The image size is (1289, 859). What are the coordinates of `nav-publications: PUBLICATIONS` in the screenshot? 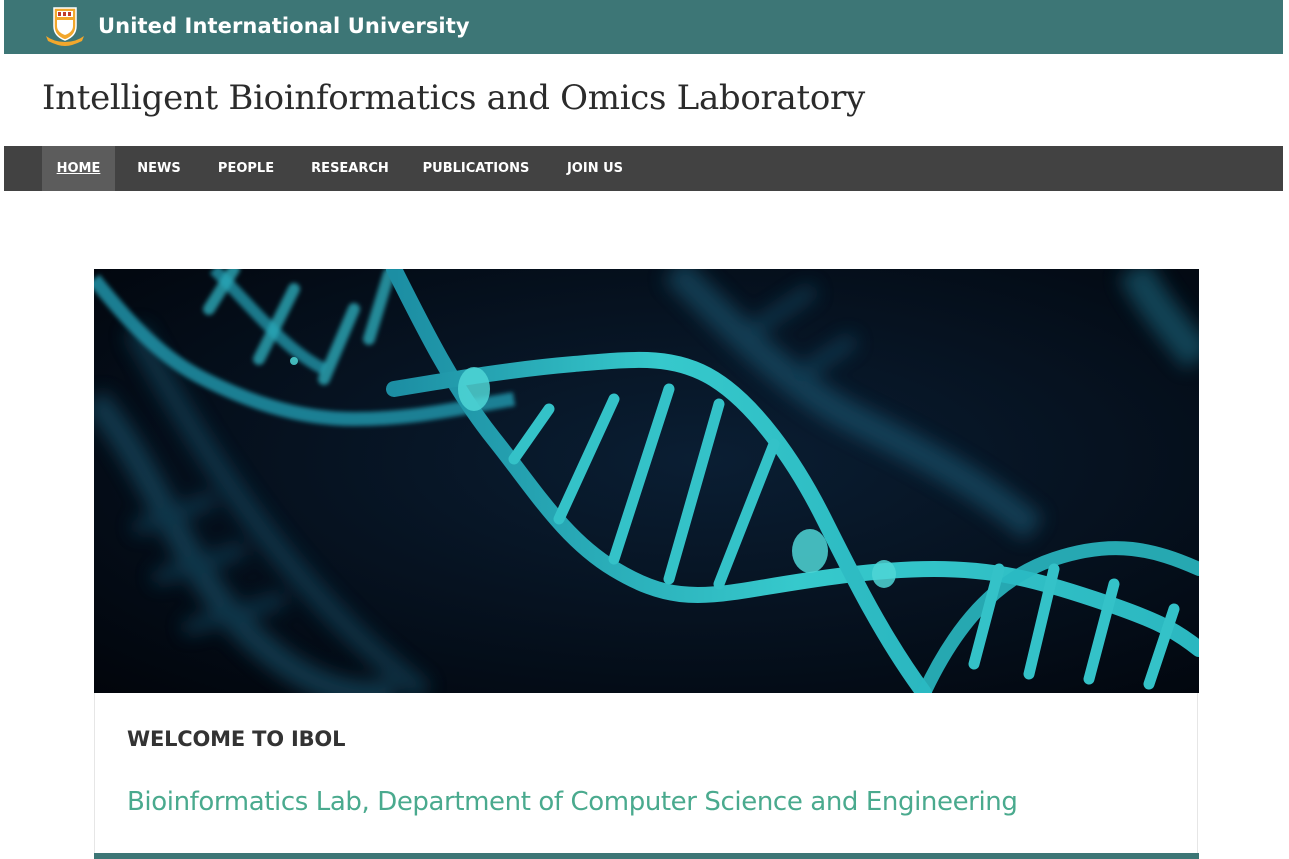 It's located at (476, 168).